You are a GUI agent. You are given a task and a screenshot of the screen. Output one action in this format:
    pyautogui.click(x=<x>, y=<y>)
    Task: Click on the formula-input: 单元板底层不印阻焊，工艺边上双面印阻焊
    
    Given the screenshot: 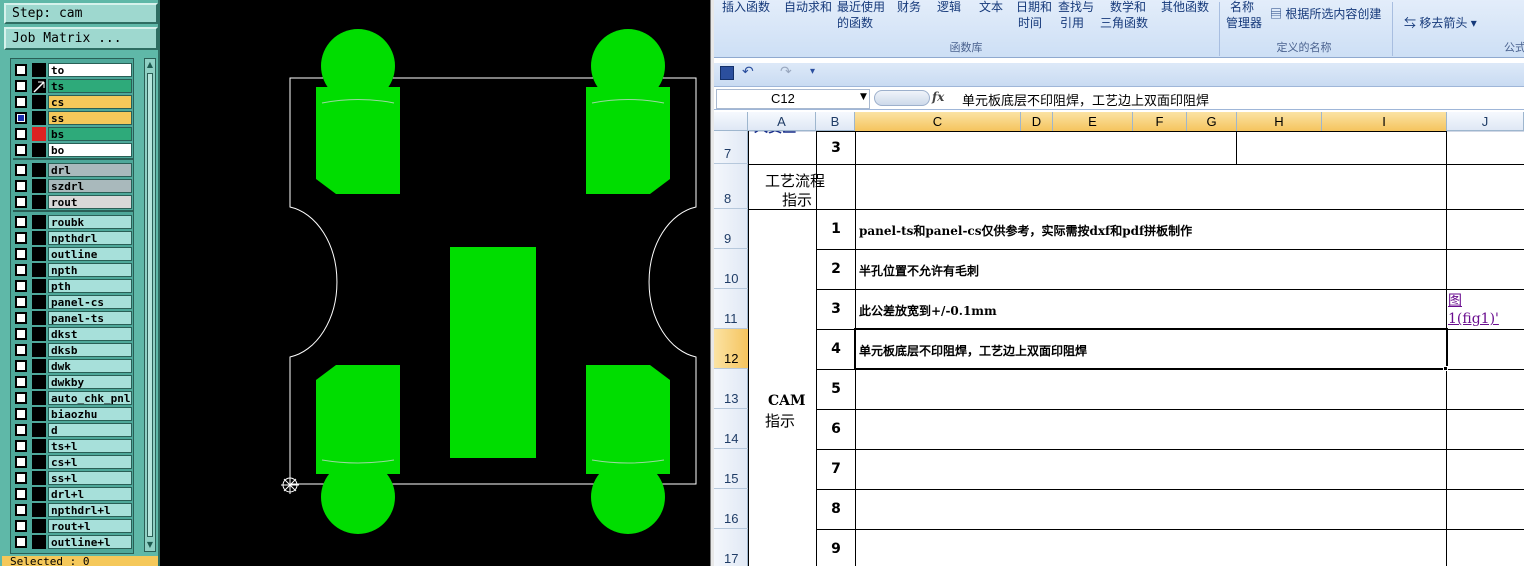 What is the action you would take?
    pyautogui.click(x=1085, y=99)
    